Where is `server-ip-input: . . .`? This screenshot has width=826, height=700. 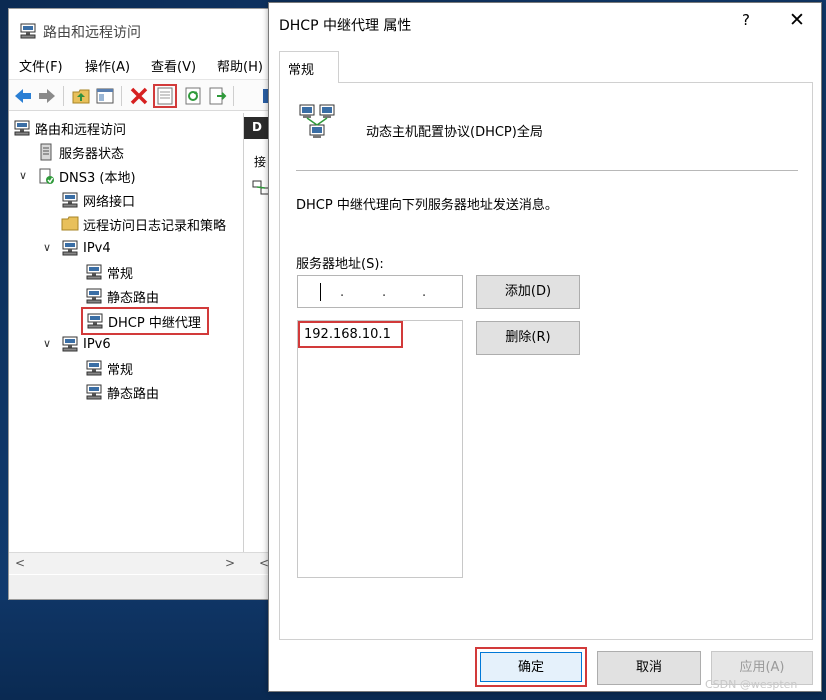
server-ip-input: . . . is located at coordinates (380, 291).